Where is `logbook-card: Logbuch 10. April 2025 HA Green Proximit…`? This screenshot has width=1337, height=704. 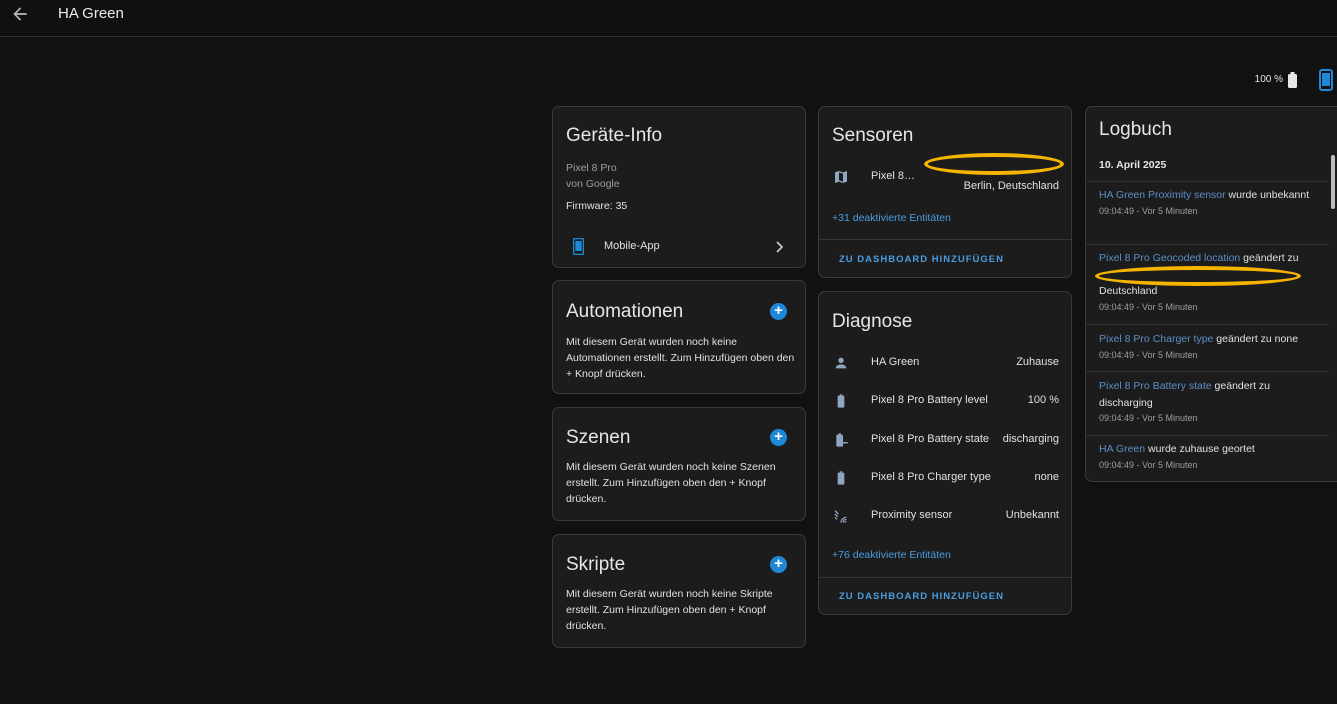 logbook-card: Logbuch 10. April 2025 HA Green Proximit… is located at coordinates (1211, 294).